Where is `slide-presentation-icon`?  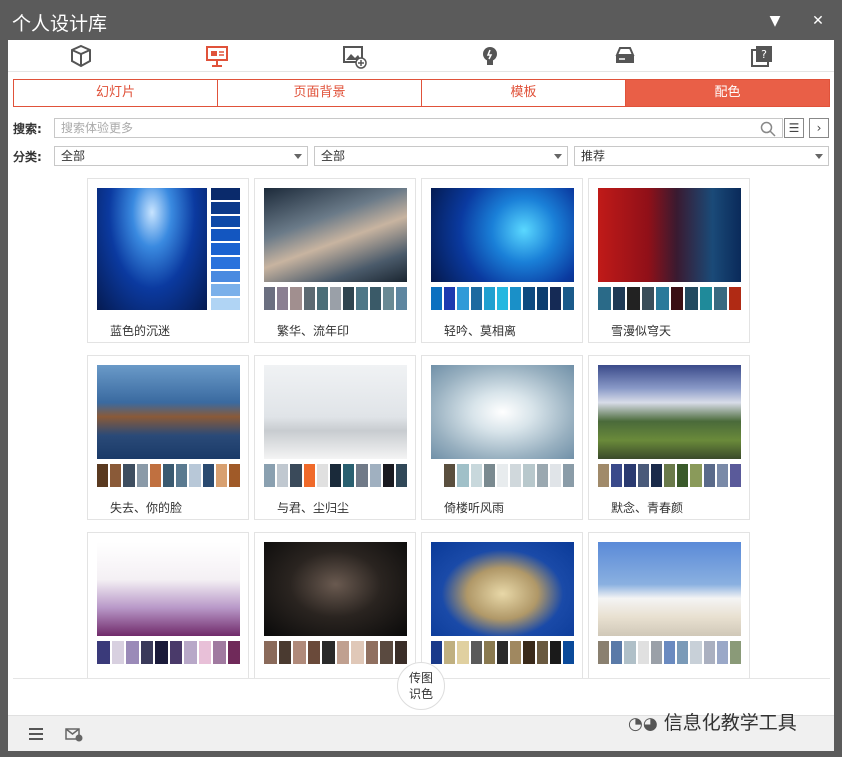
slide-presentation-icon is located at coordinates (217, 56).